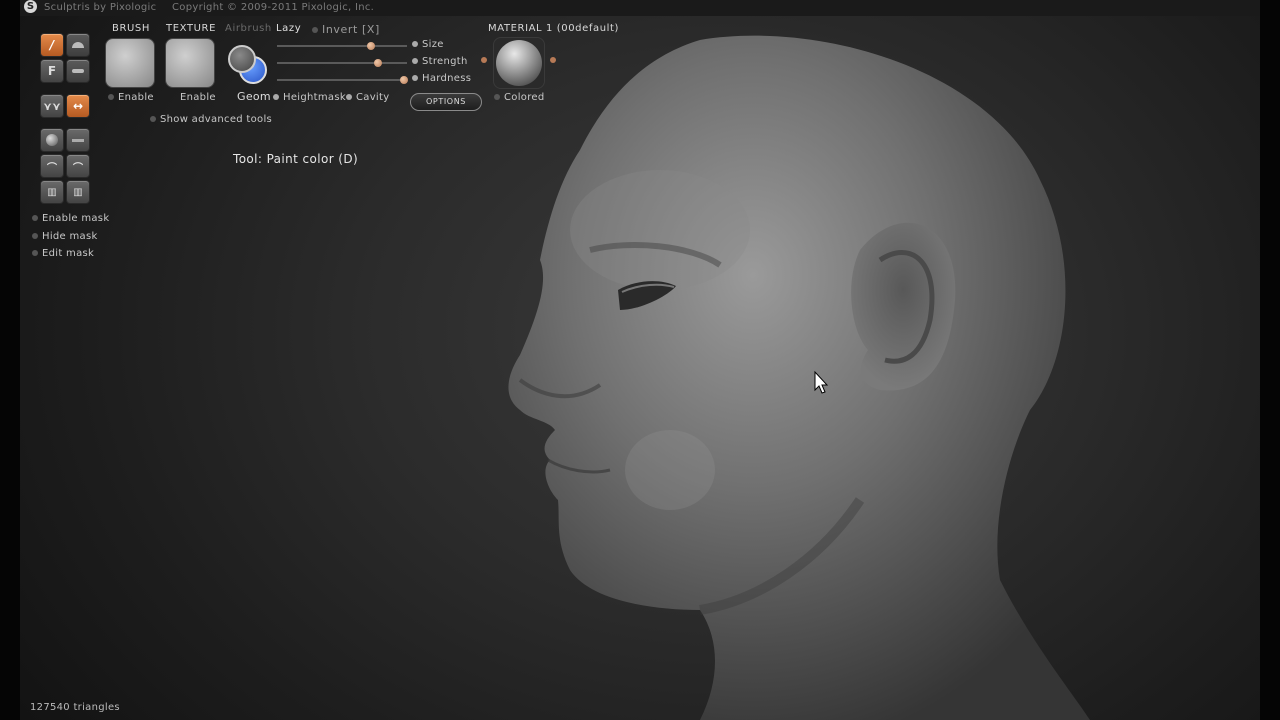 Image resolution: width=1280 pixels, height=720 pixels. I want to click on move-tool-button: ⌒, so click(78, 166).